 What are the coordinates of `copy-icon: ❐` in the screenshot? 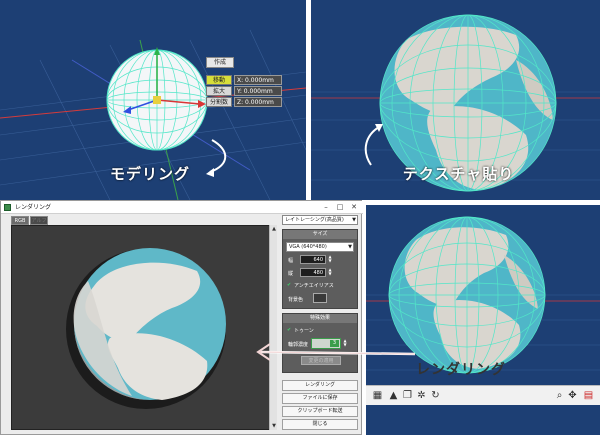 It's located at (407, 395).